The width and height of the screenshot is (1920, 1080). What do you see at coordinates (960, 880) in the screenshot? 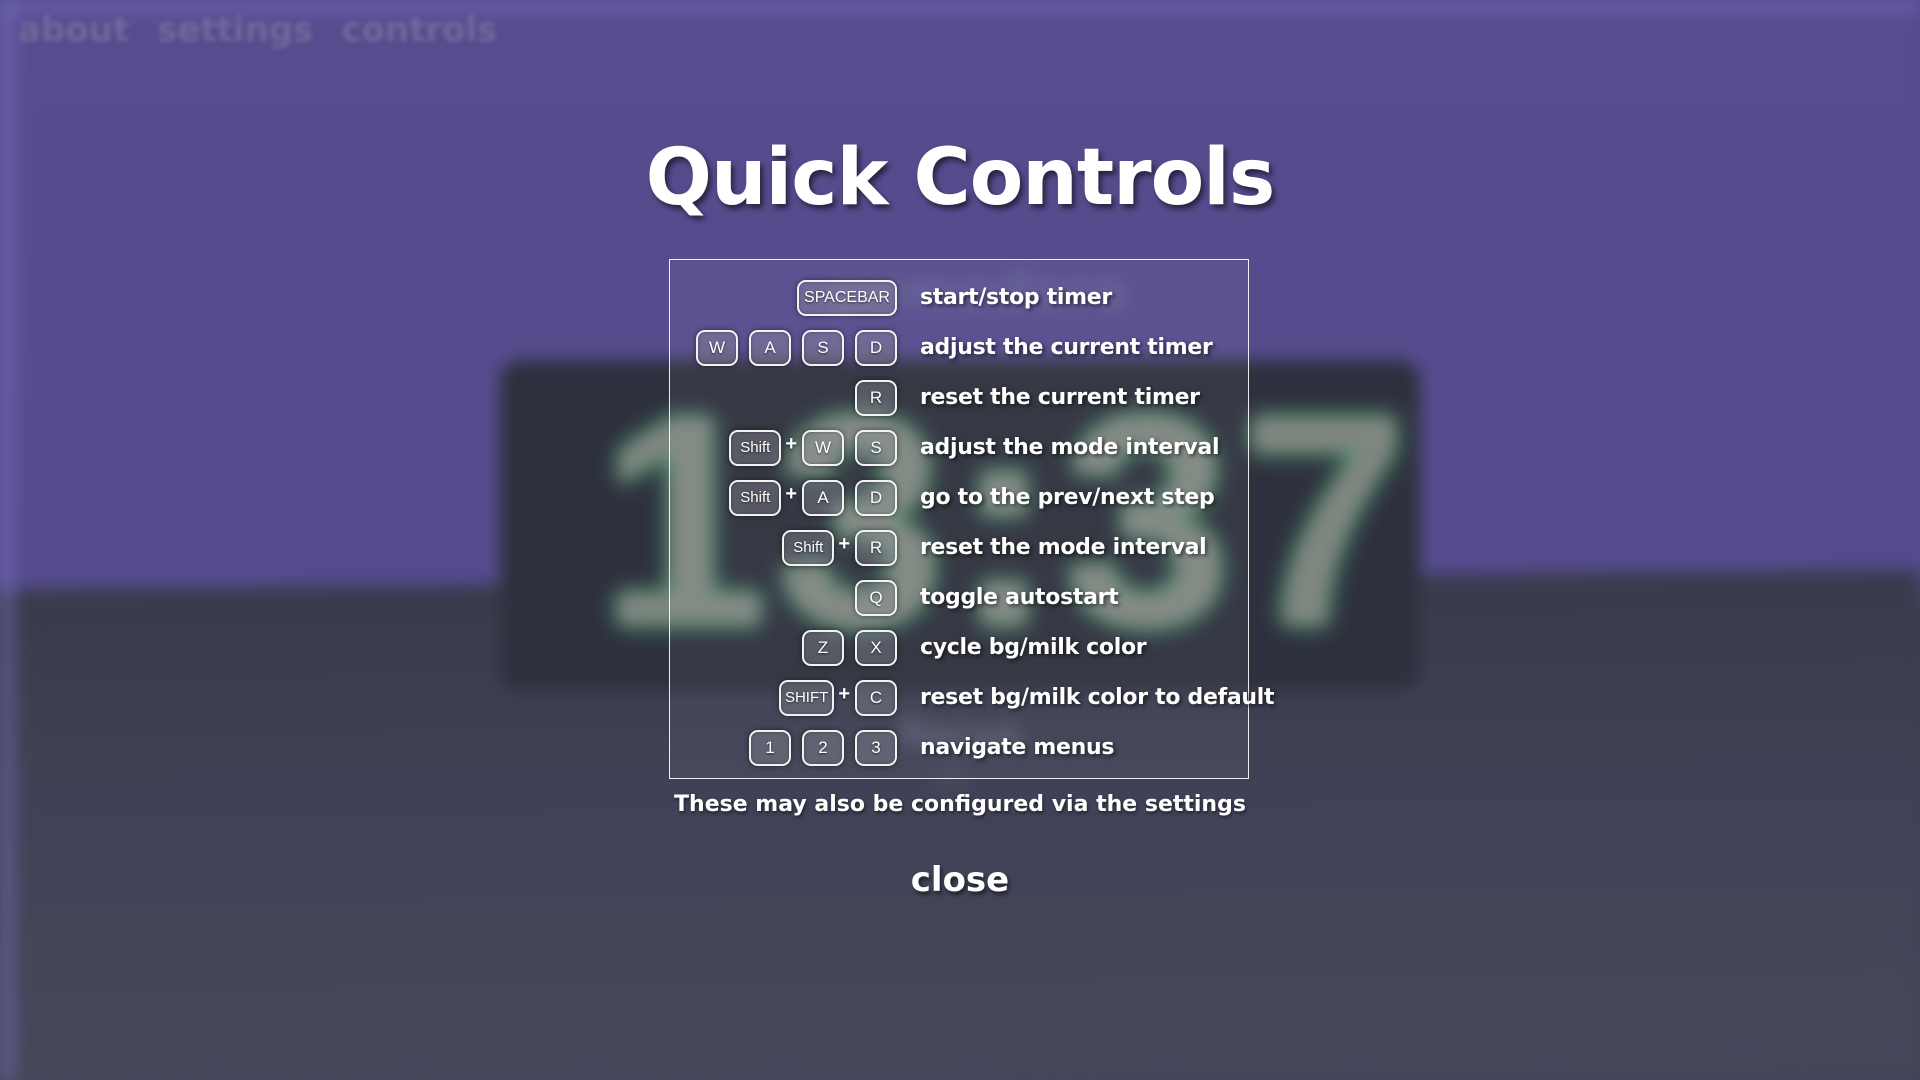
I see `close-button: close` at bounding box center [960, 880].